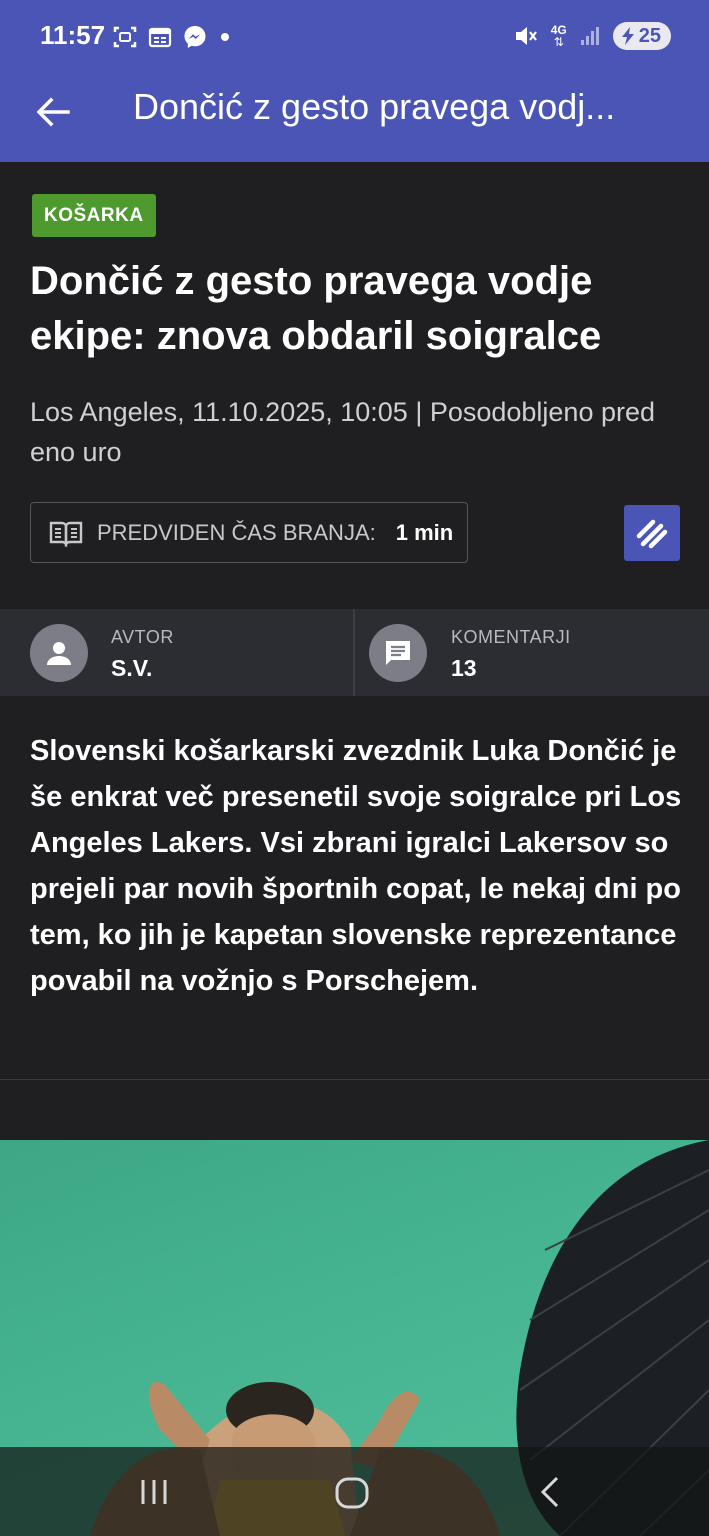  What do you see at coordinates (354, 37) in the screenshot?
I see `status-bar: 11:57 4G ⇅ 25` at bounding box center [354, 37].